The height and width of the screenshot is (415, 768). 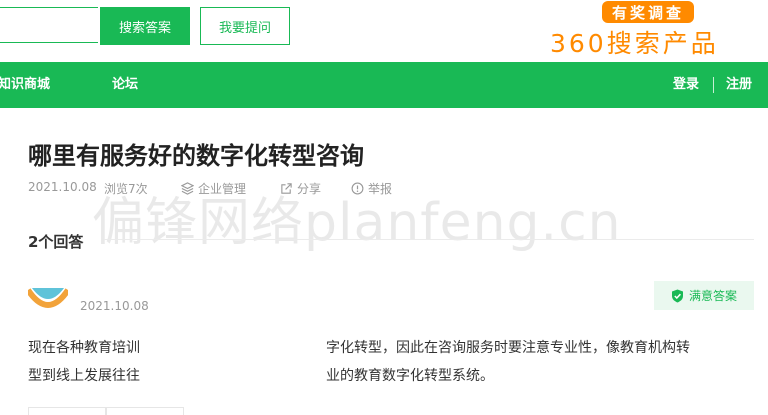 I want to click on shield-check-icon, so click(x=677, y=295).